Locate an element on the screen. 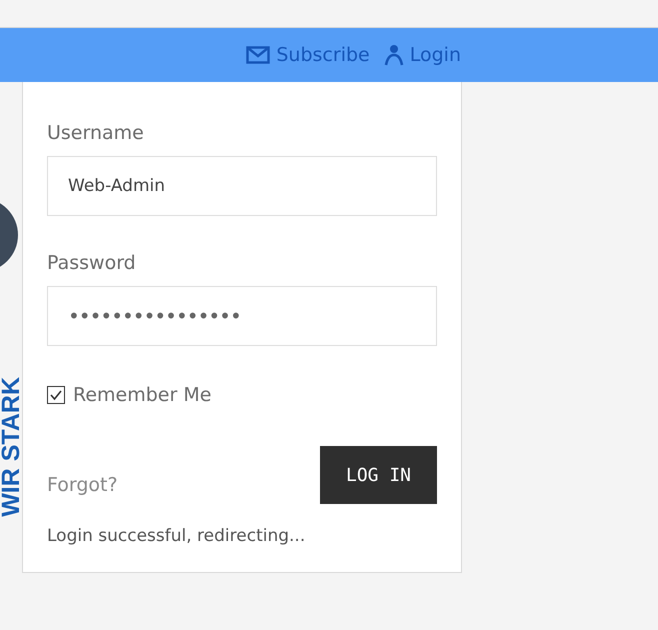 The height and width of the screenshot is (630, 658). username-field: Web-Admin is located at coordinates (242, 186).